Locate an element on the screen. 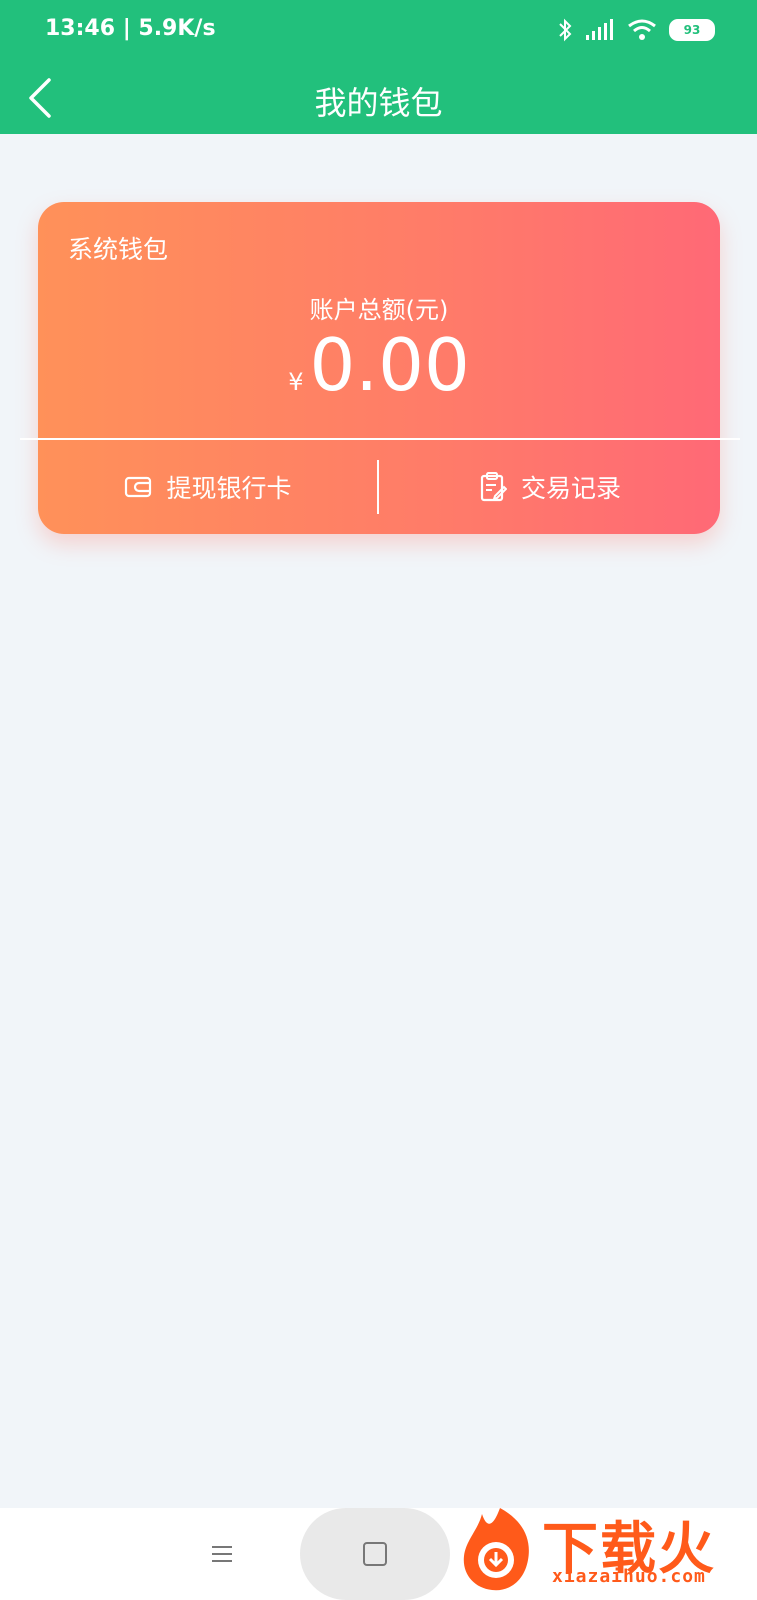 The image size is (757, 1600). currency-symbol: ¥ is located at coordinates (296, 382).